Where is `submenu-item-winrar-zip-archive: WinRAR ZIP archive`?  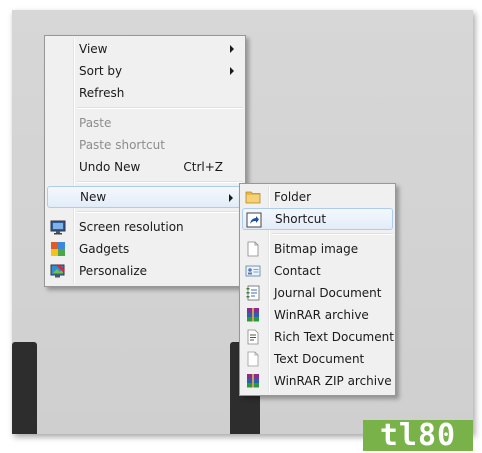
submenu-item-winrar-zip-archive: WinRAR ZIP archive is located at coordinates (317, 381).